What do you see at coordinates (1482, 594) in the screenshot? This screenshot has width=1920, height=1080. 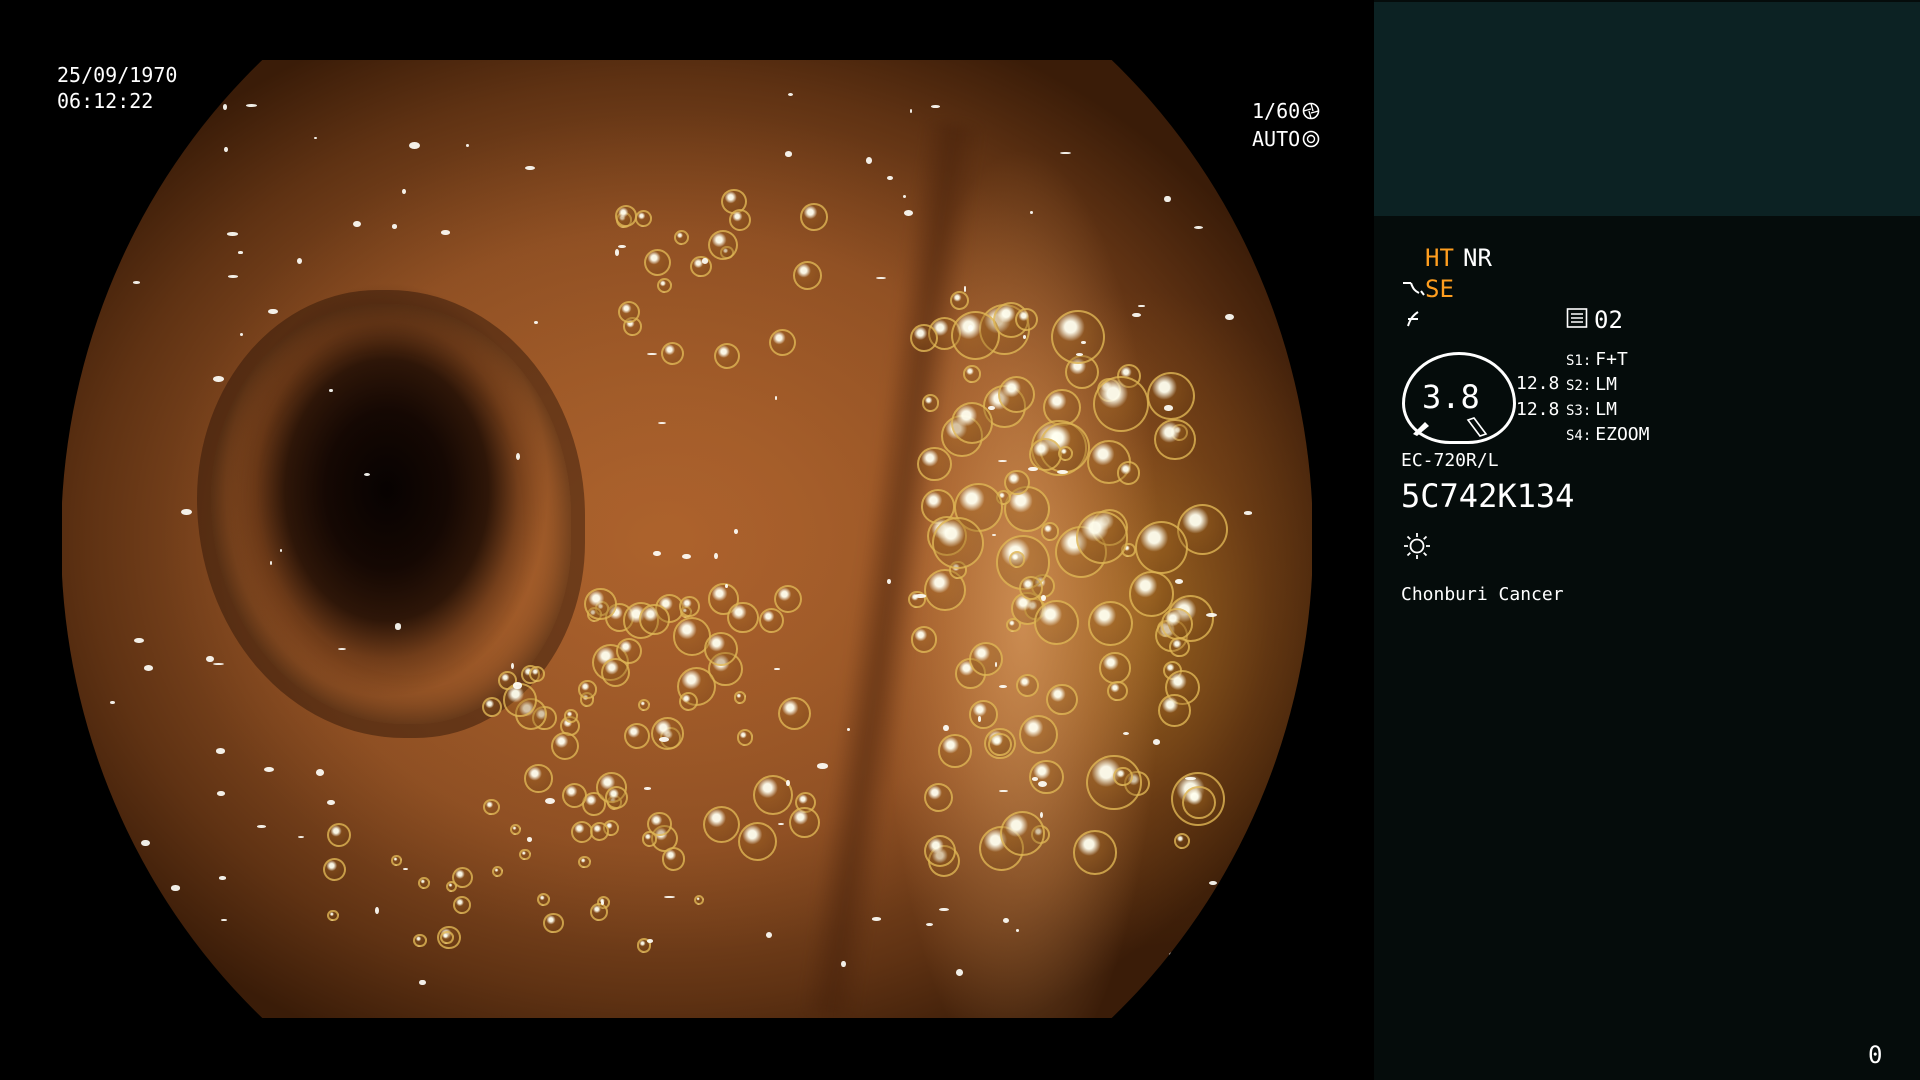 I see `institution-name: Chonburi Cancer` at bounding box center [1482, 594].